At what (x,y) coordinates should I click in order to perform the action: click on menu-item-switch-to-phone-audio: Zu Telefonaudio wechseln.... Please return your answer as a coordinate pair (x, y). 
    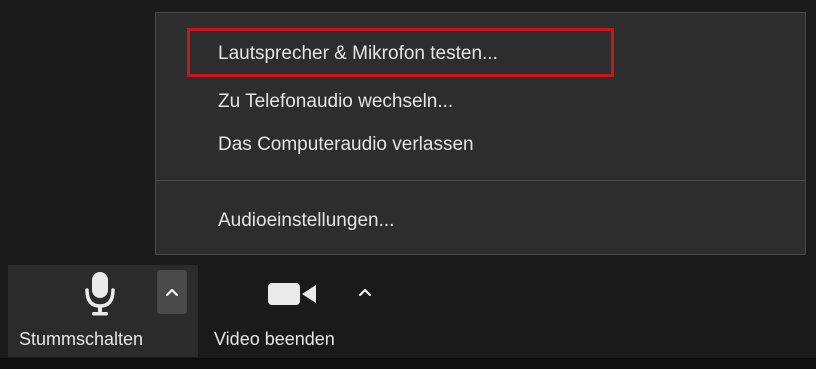
    Looking at the image, I should click on (335, 102).